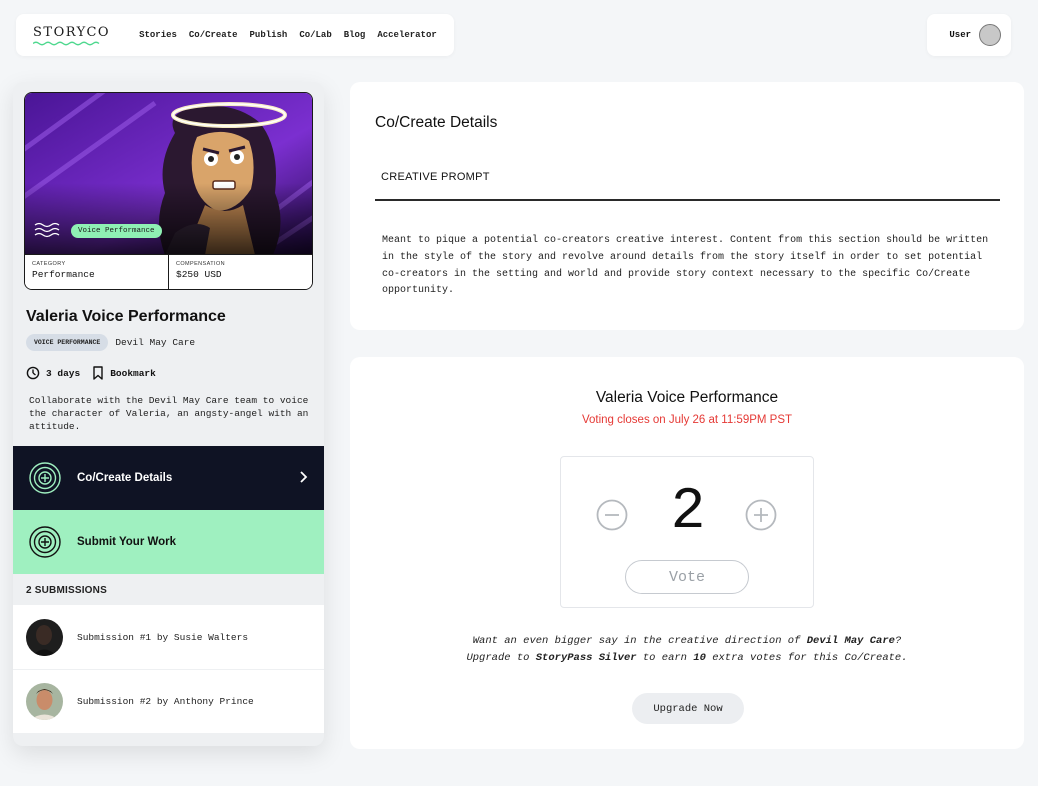 This screenshot has height=786, width=1038. I want to click on bookmark-icon, so click(98, 373).